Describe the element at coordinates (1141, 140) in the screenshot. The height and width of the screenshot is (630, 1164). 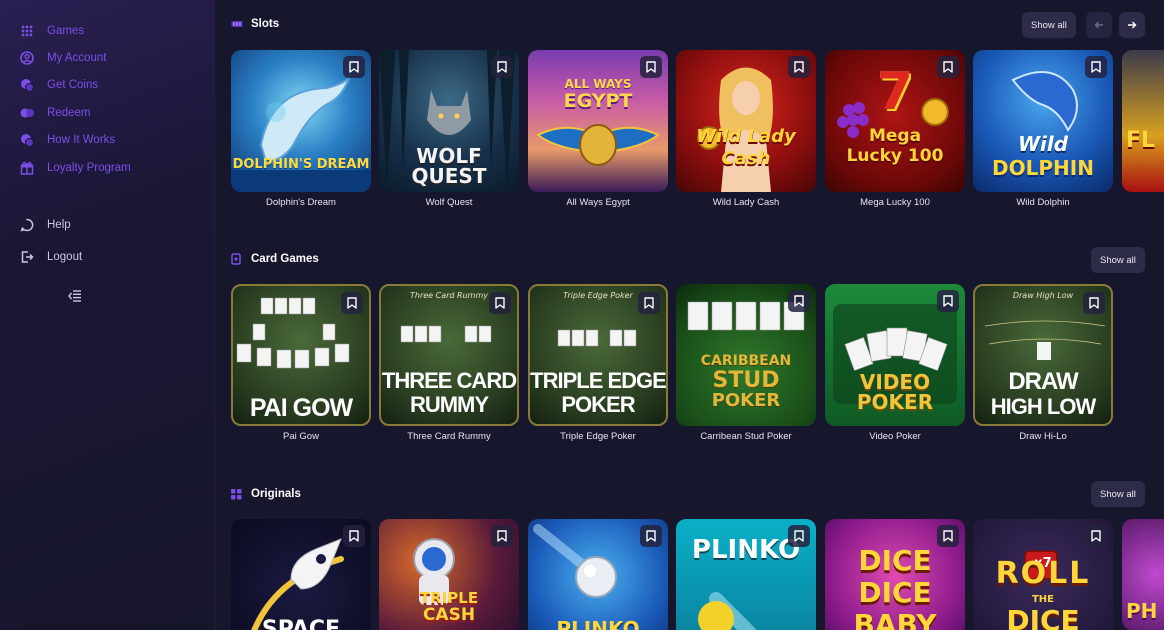
I see `game-art-title: FL` at that location.